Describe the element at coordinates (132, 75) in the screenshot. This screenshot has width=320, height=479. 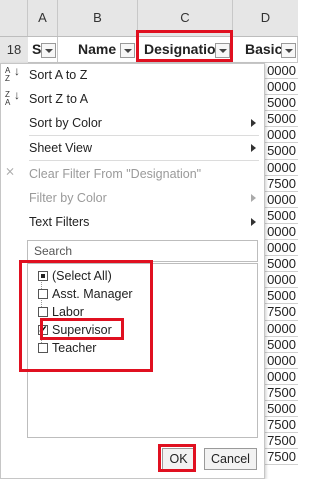
I see `sort-a-to-z: A Z ↓ Sort A to Z` at that location.